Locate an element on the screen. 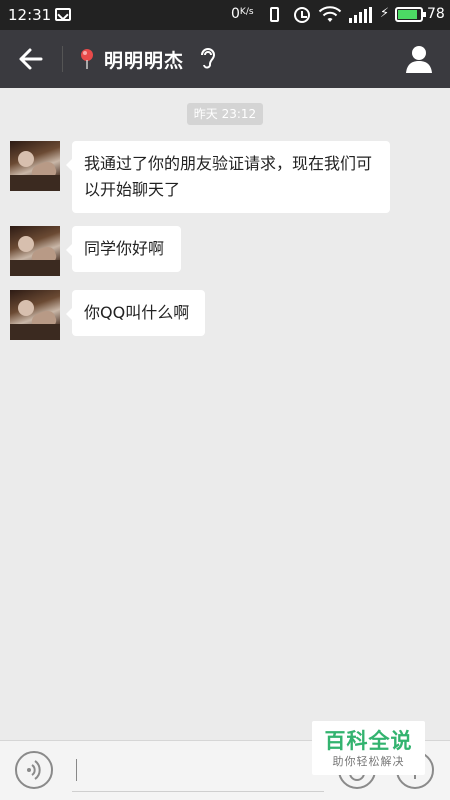 The width and height of the screenshot is (450, 800). back-button is located at coordinates (30, 59).